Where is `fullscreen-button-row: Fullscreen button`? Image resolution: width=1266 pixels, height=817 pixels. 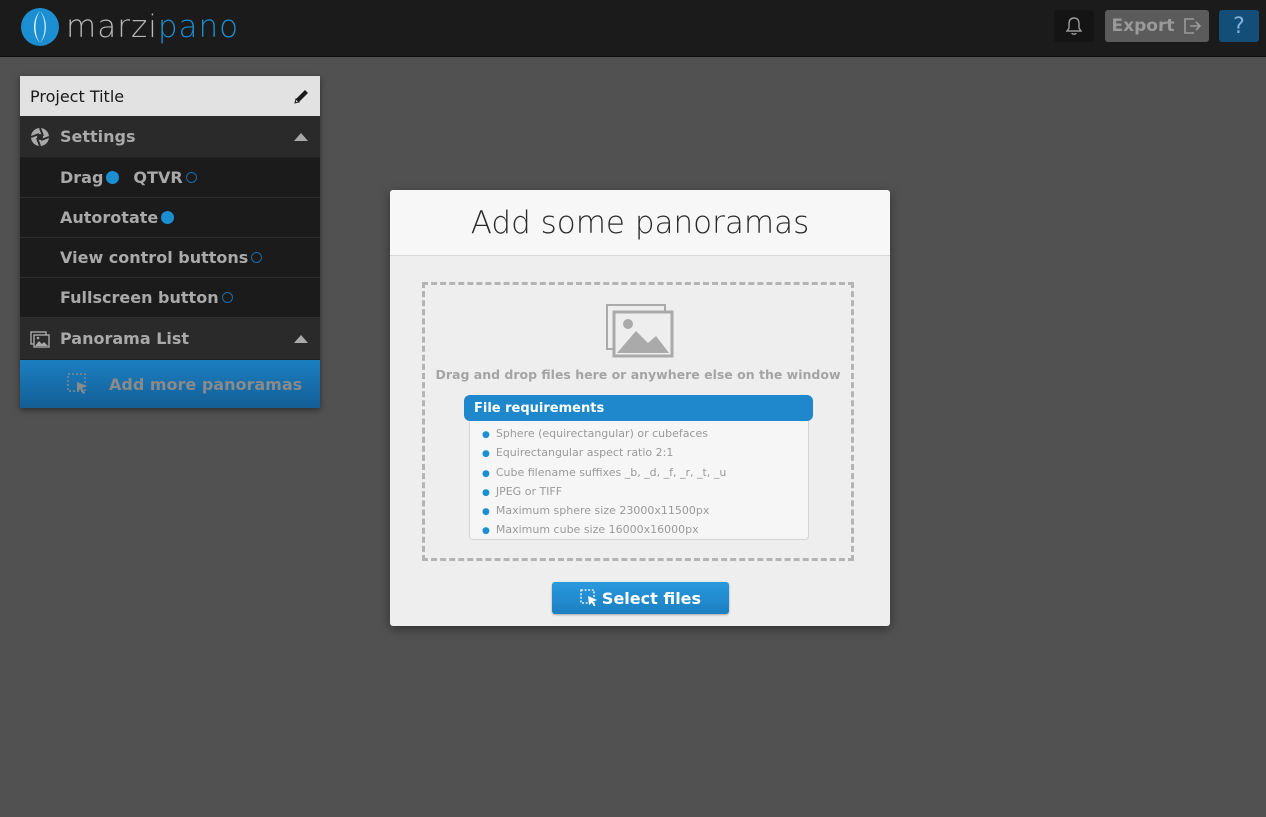 fullscreen-button-row: Fullscreen button is located at coordinates (170, 298).